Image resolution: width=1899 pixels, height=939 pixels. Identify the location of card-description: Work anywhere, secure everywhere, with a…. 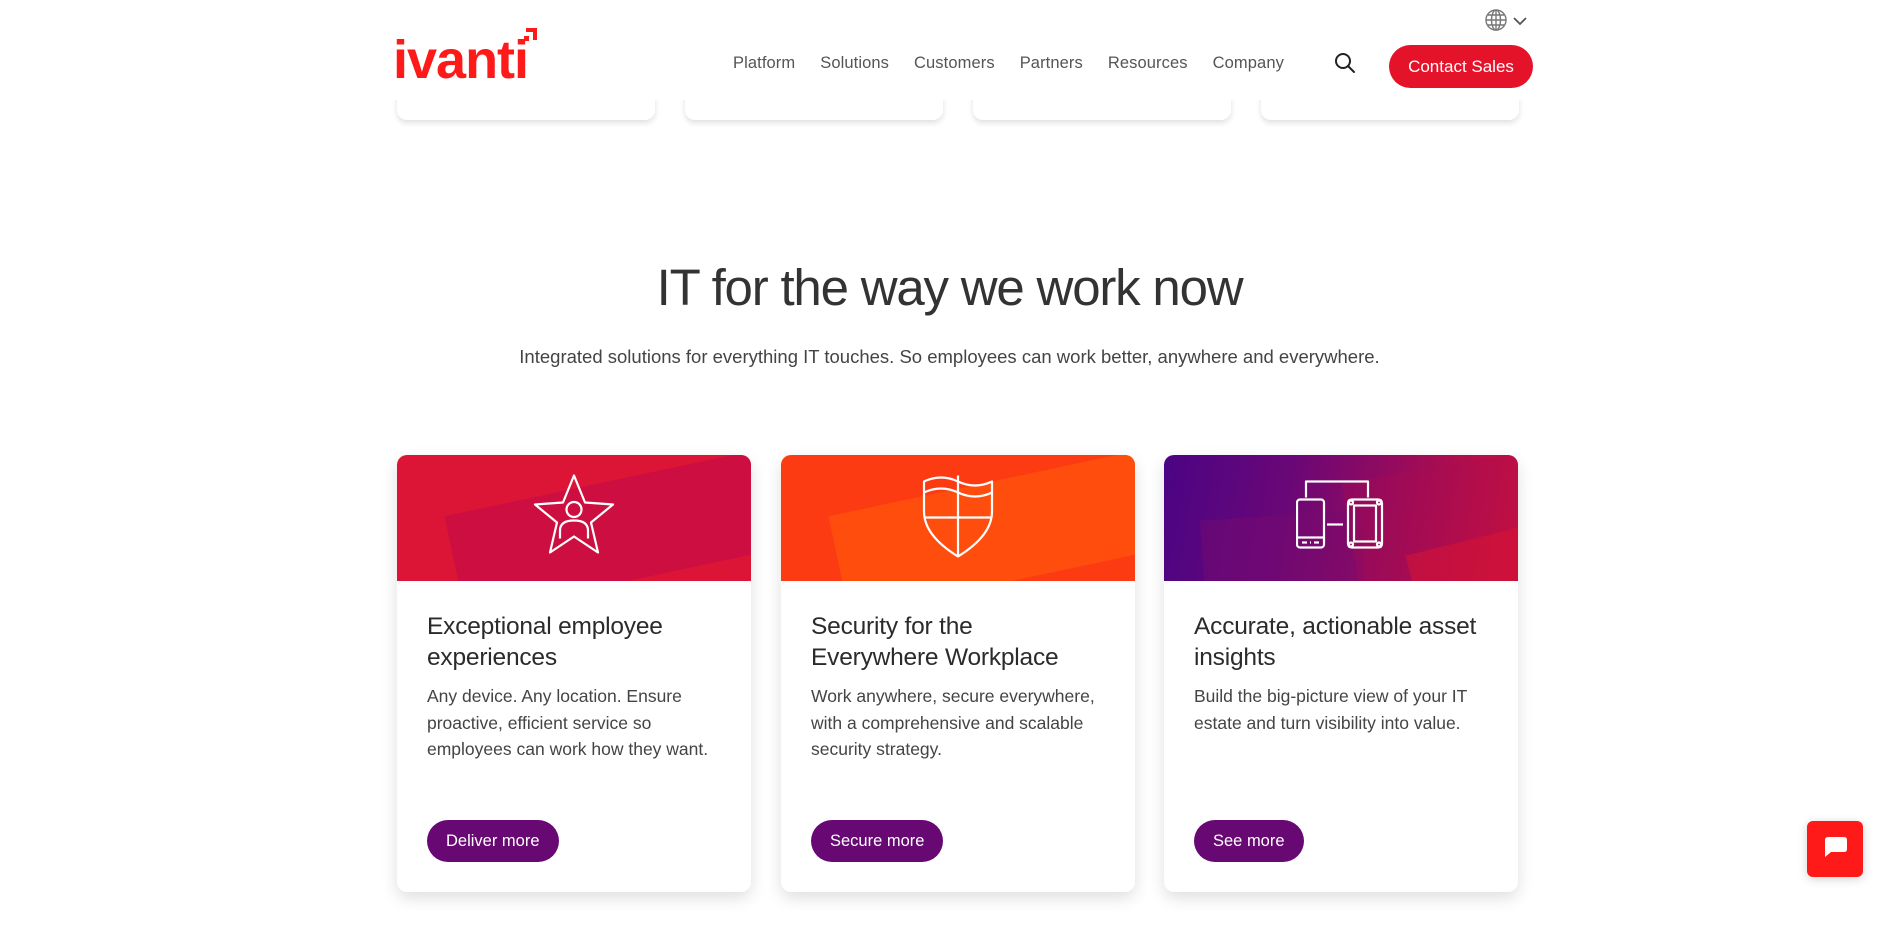
(953, 722).